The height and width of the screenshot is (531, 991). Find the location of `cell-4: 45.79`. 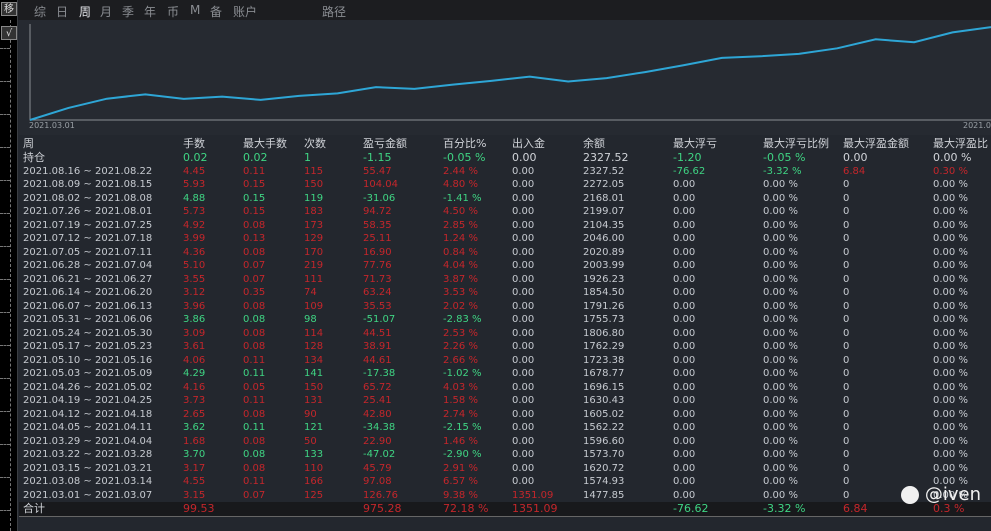

cell-4: 45.79 is located at coordinates (377, 468).